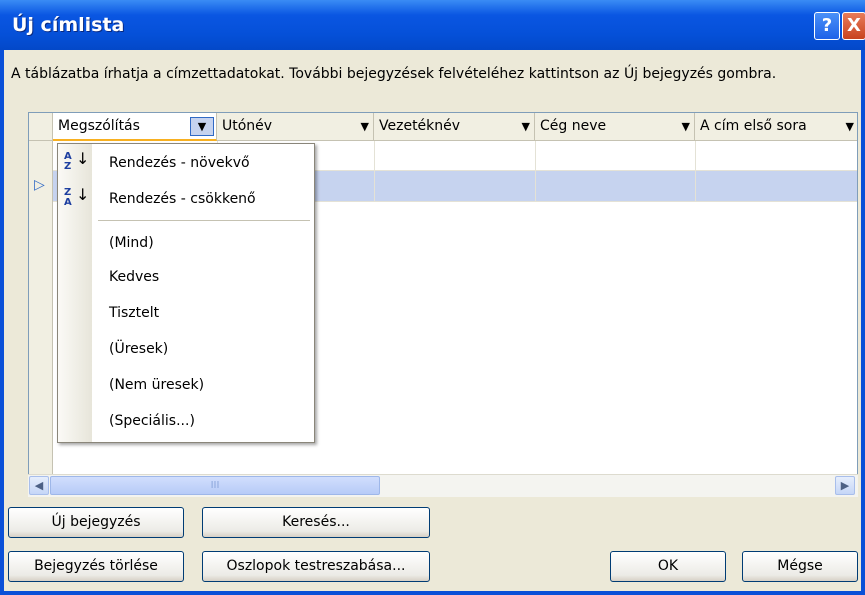 The width and height of the screenshot is (865, 595). I want to click on scroll-left-icon: ◀, so click(39, 485).